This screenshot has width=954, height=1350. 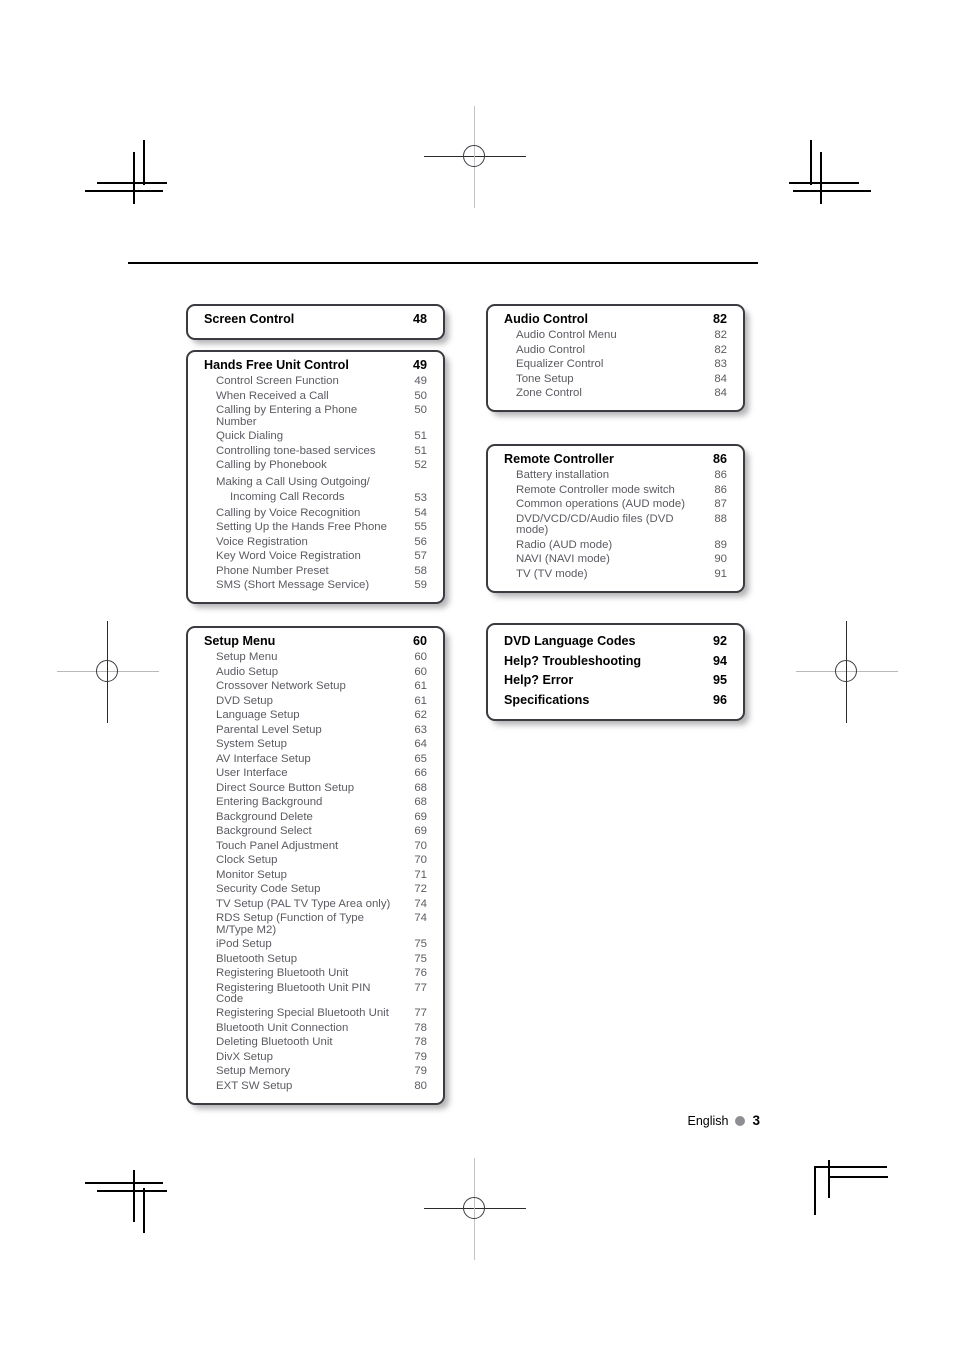 What do you see at coordinates (315, 643) in the screenshot?
I see `toc-section-header: Setup Menu 60` at bounding box center [315, 643].